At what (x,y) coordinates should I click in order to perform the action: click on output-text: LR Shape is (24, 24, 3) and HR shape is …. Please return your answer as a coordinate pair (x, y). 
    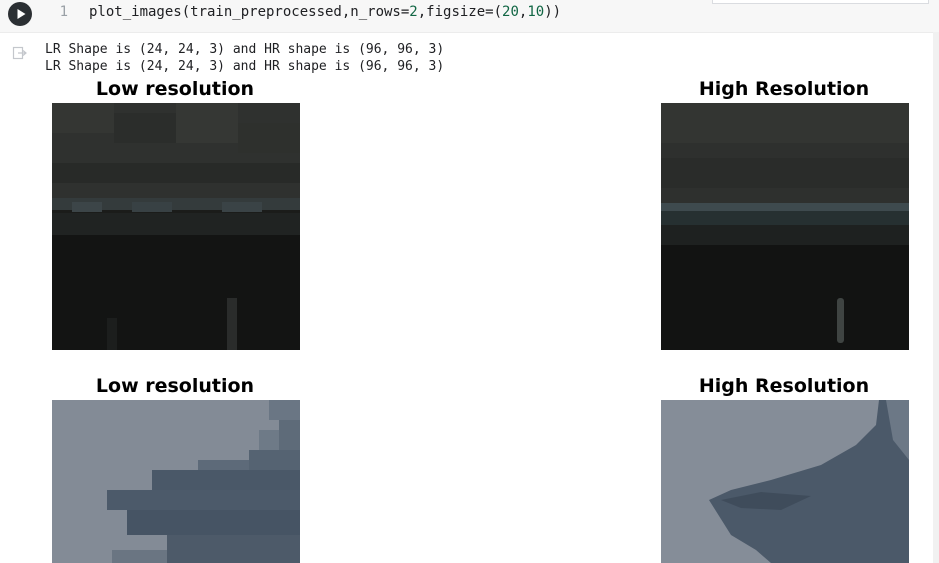
    Looking at the image, I should click on (244, 58).